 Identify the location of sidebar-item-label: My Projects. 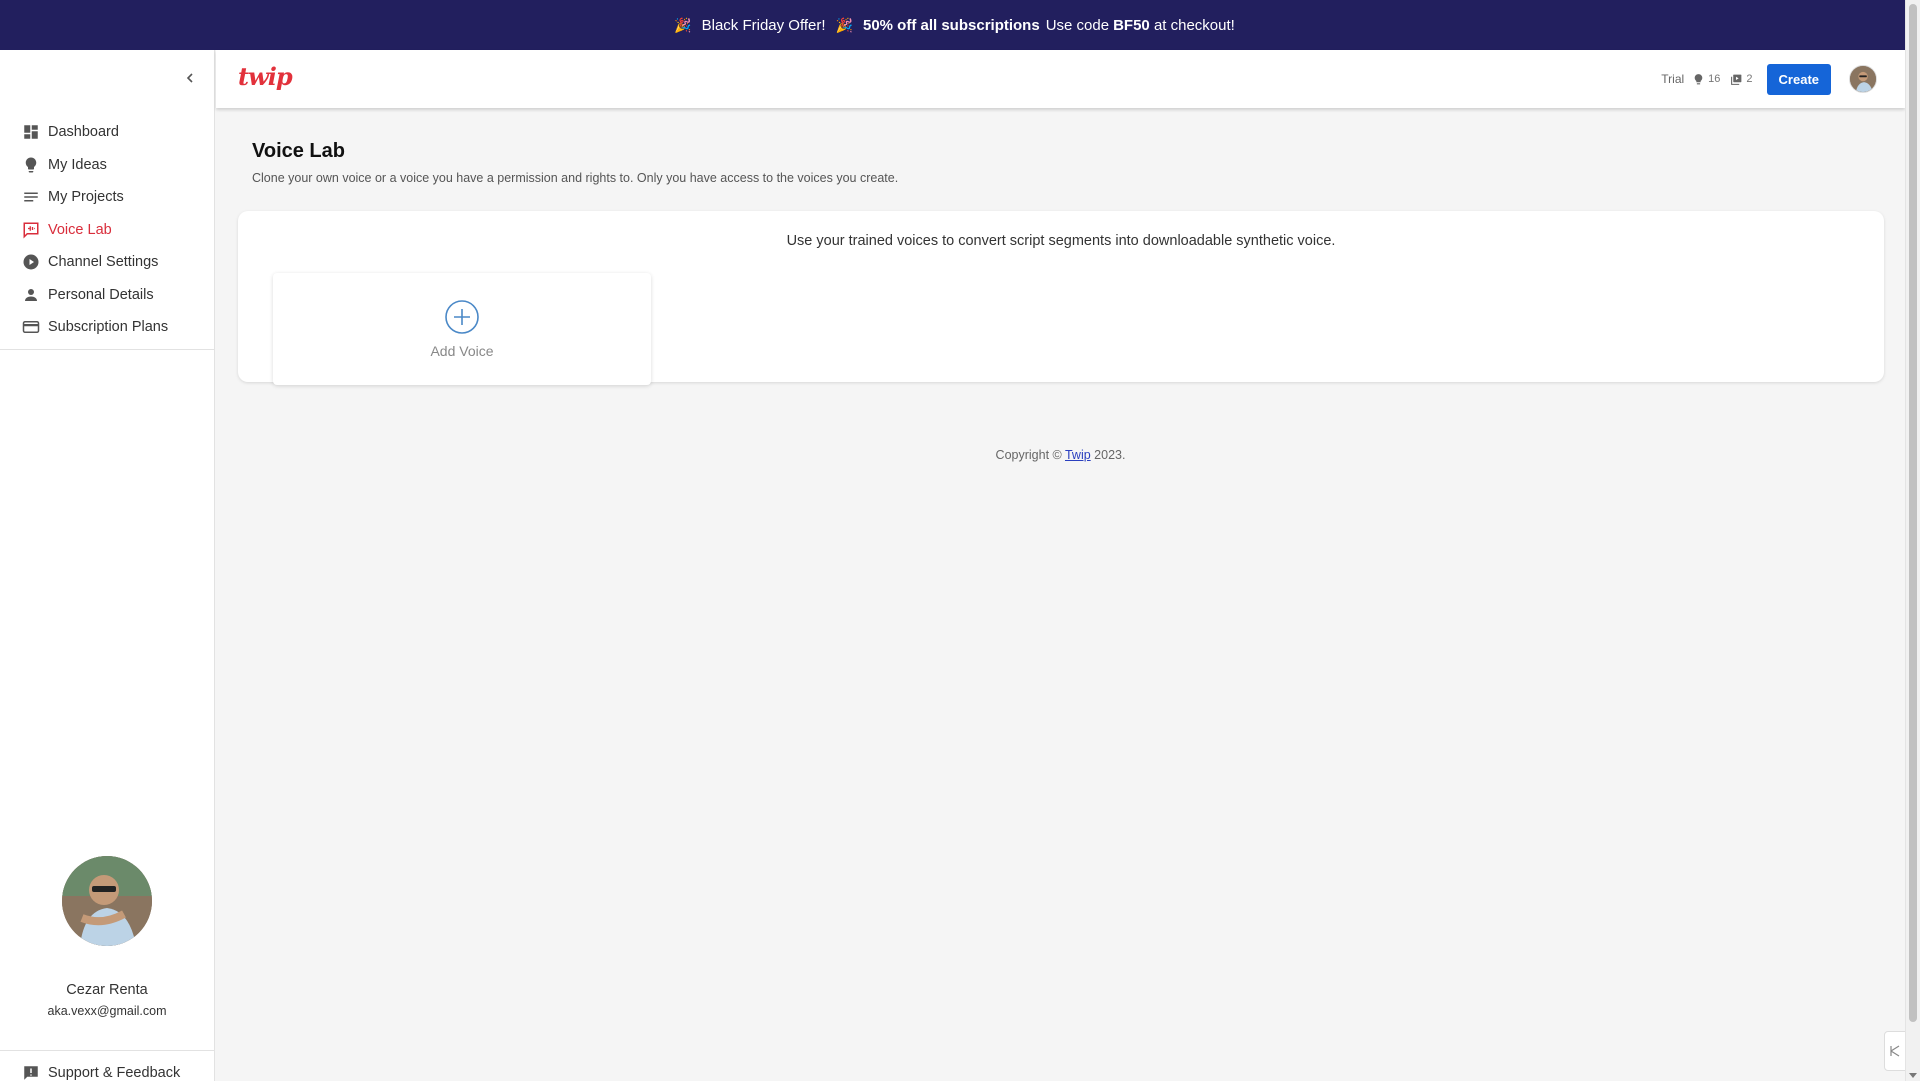
(86, 197).